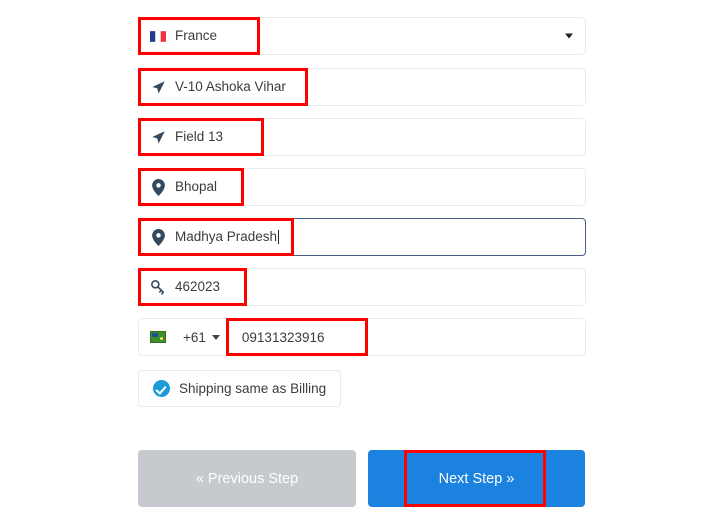 This screenshot has width=726, height=514. Describe the element at coordinates (158, 287) in the screenshot. I see `key-icon` at that location.